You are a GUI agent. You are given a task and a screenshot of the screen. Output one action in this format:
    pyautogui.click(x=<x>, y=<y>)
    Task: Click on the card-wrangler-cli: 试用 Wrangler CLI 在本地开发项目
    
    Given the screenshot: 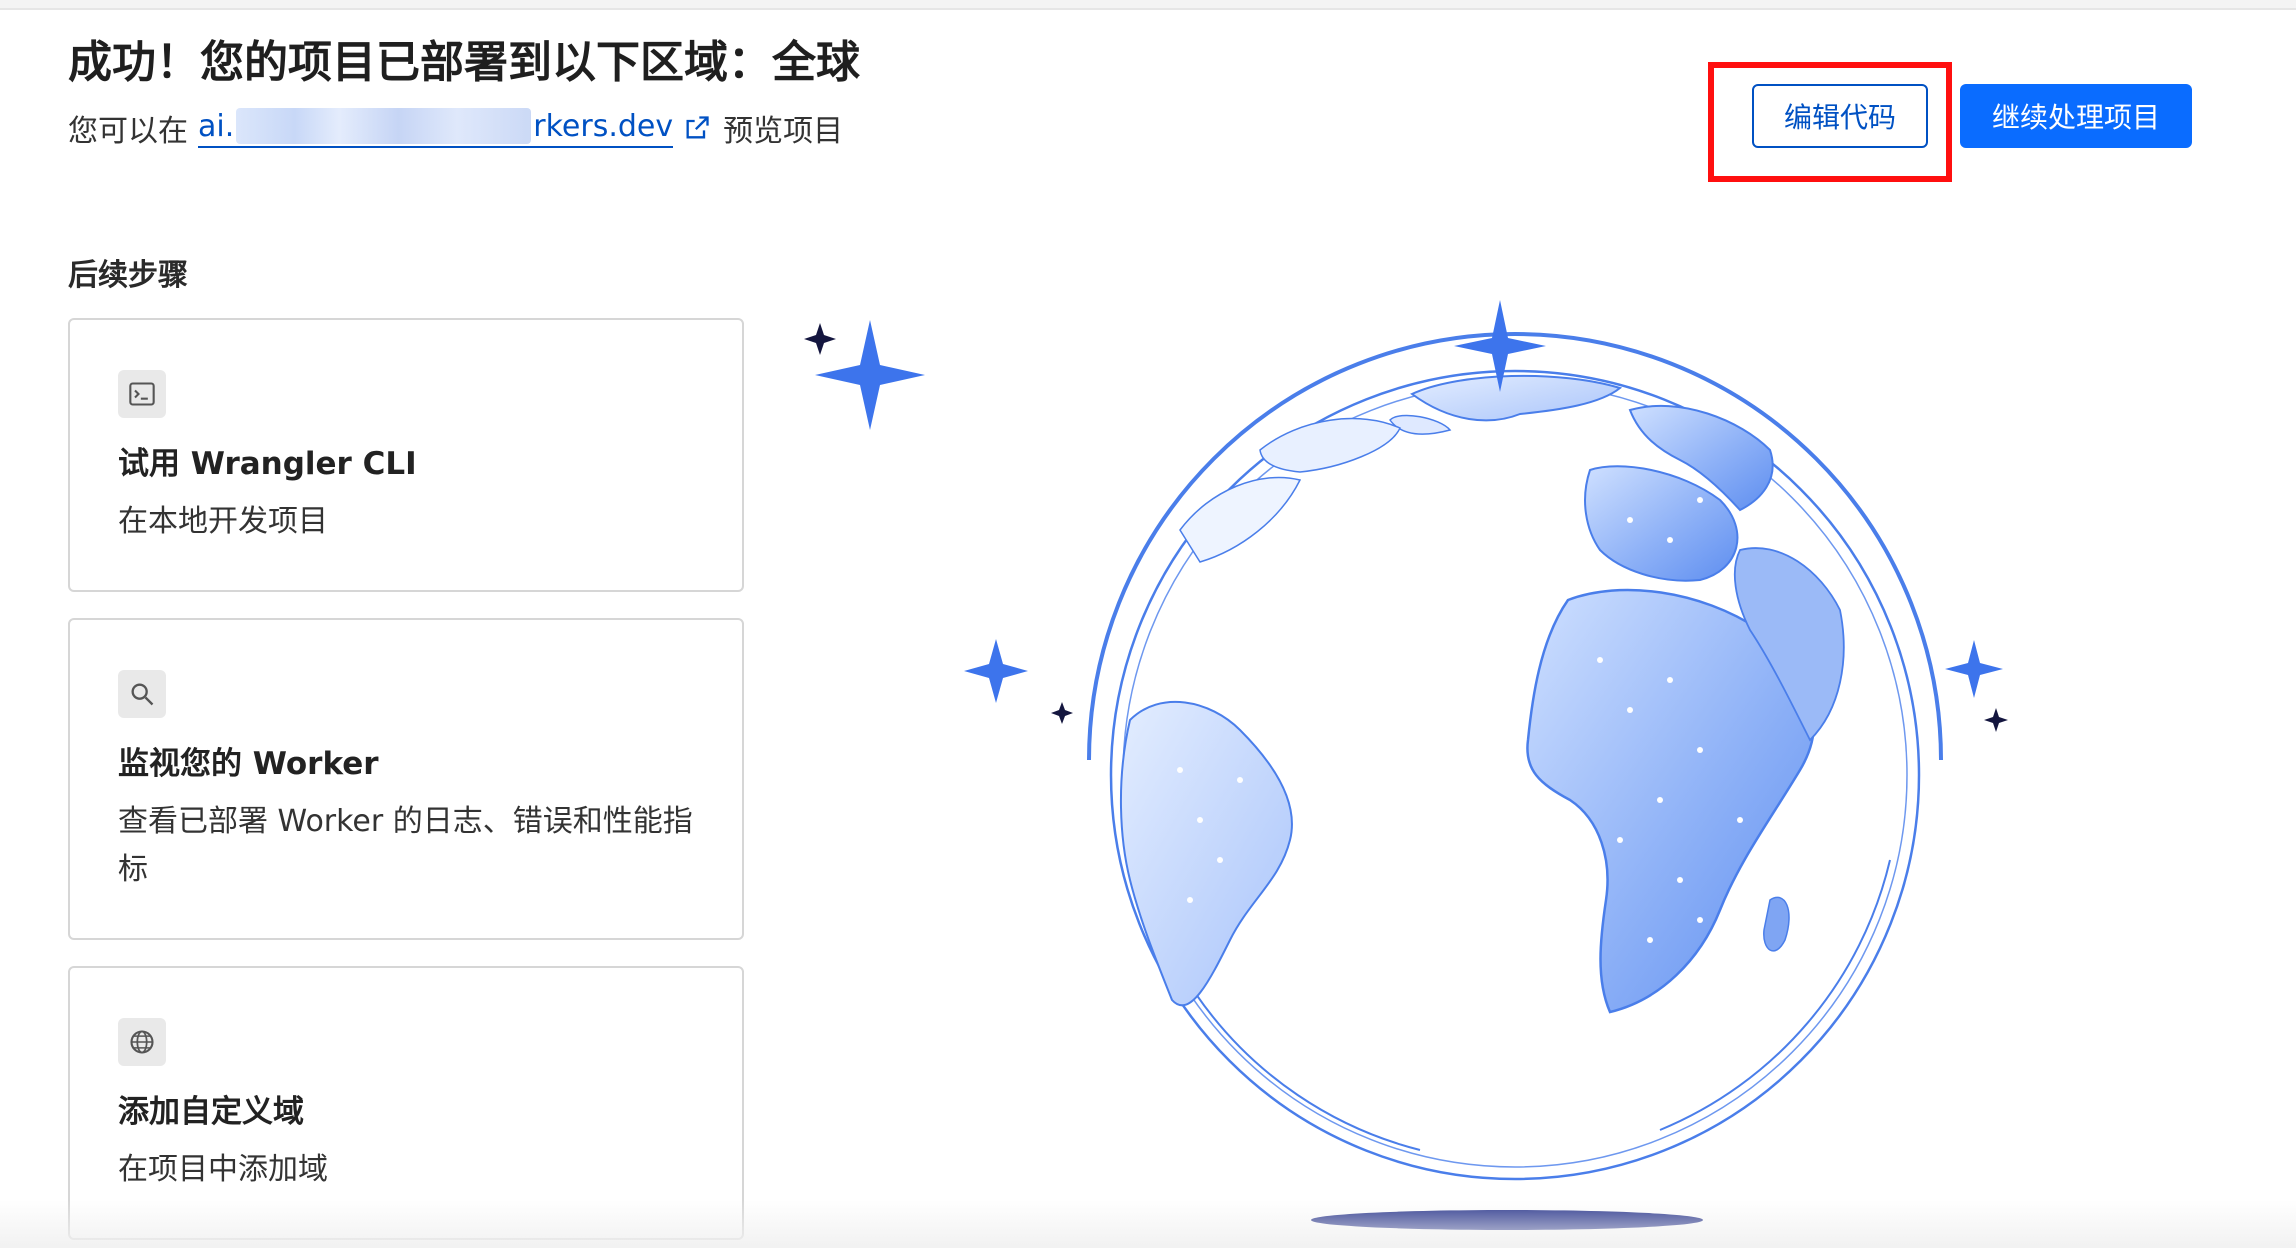 What is the action you would take?
    pyautogui.click(x=406, y=455)
    